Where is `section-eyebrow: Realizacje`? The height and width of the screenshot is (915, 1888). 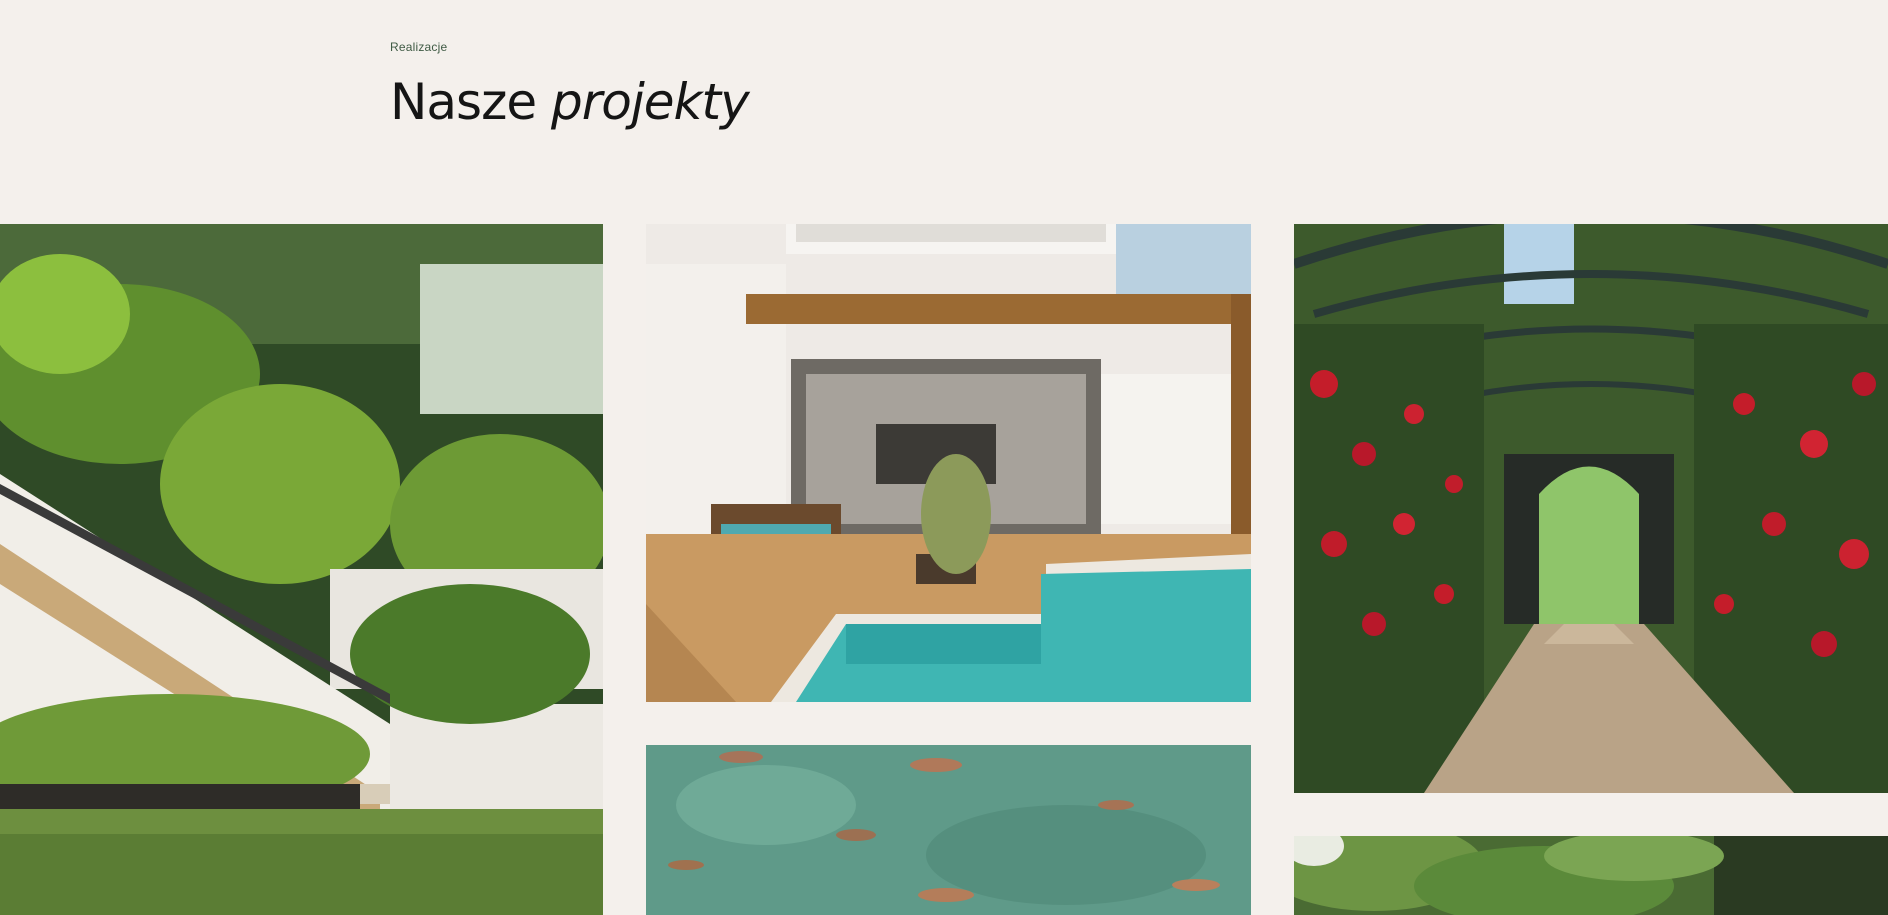
section-eyebrow: Realizacje is located at coordinates (419, 47).